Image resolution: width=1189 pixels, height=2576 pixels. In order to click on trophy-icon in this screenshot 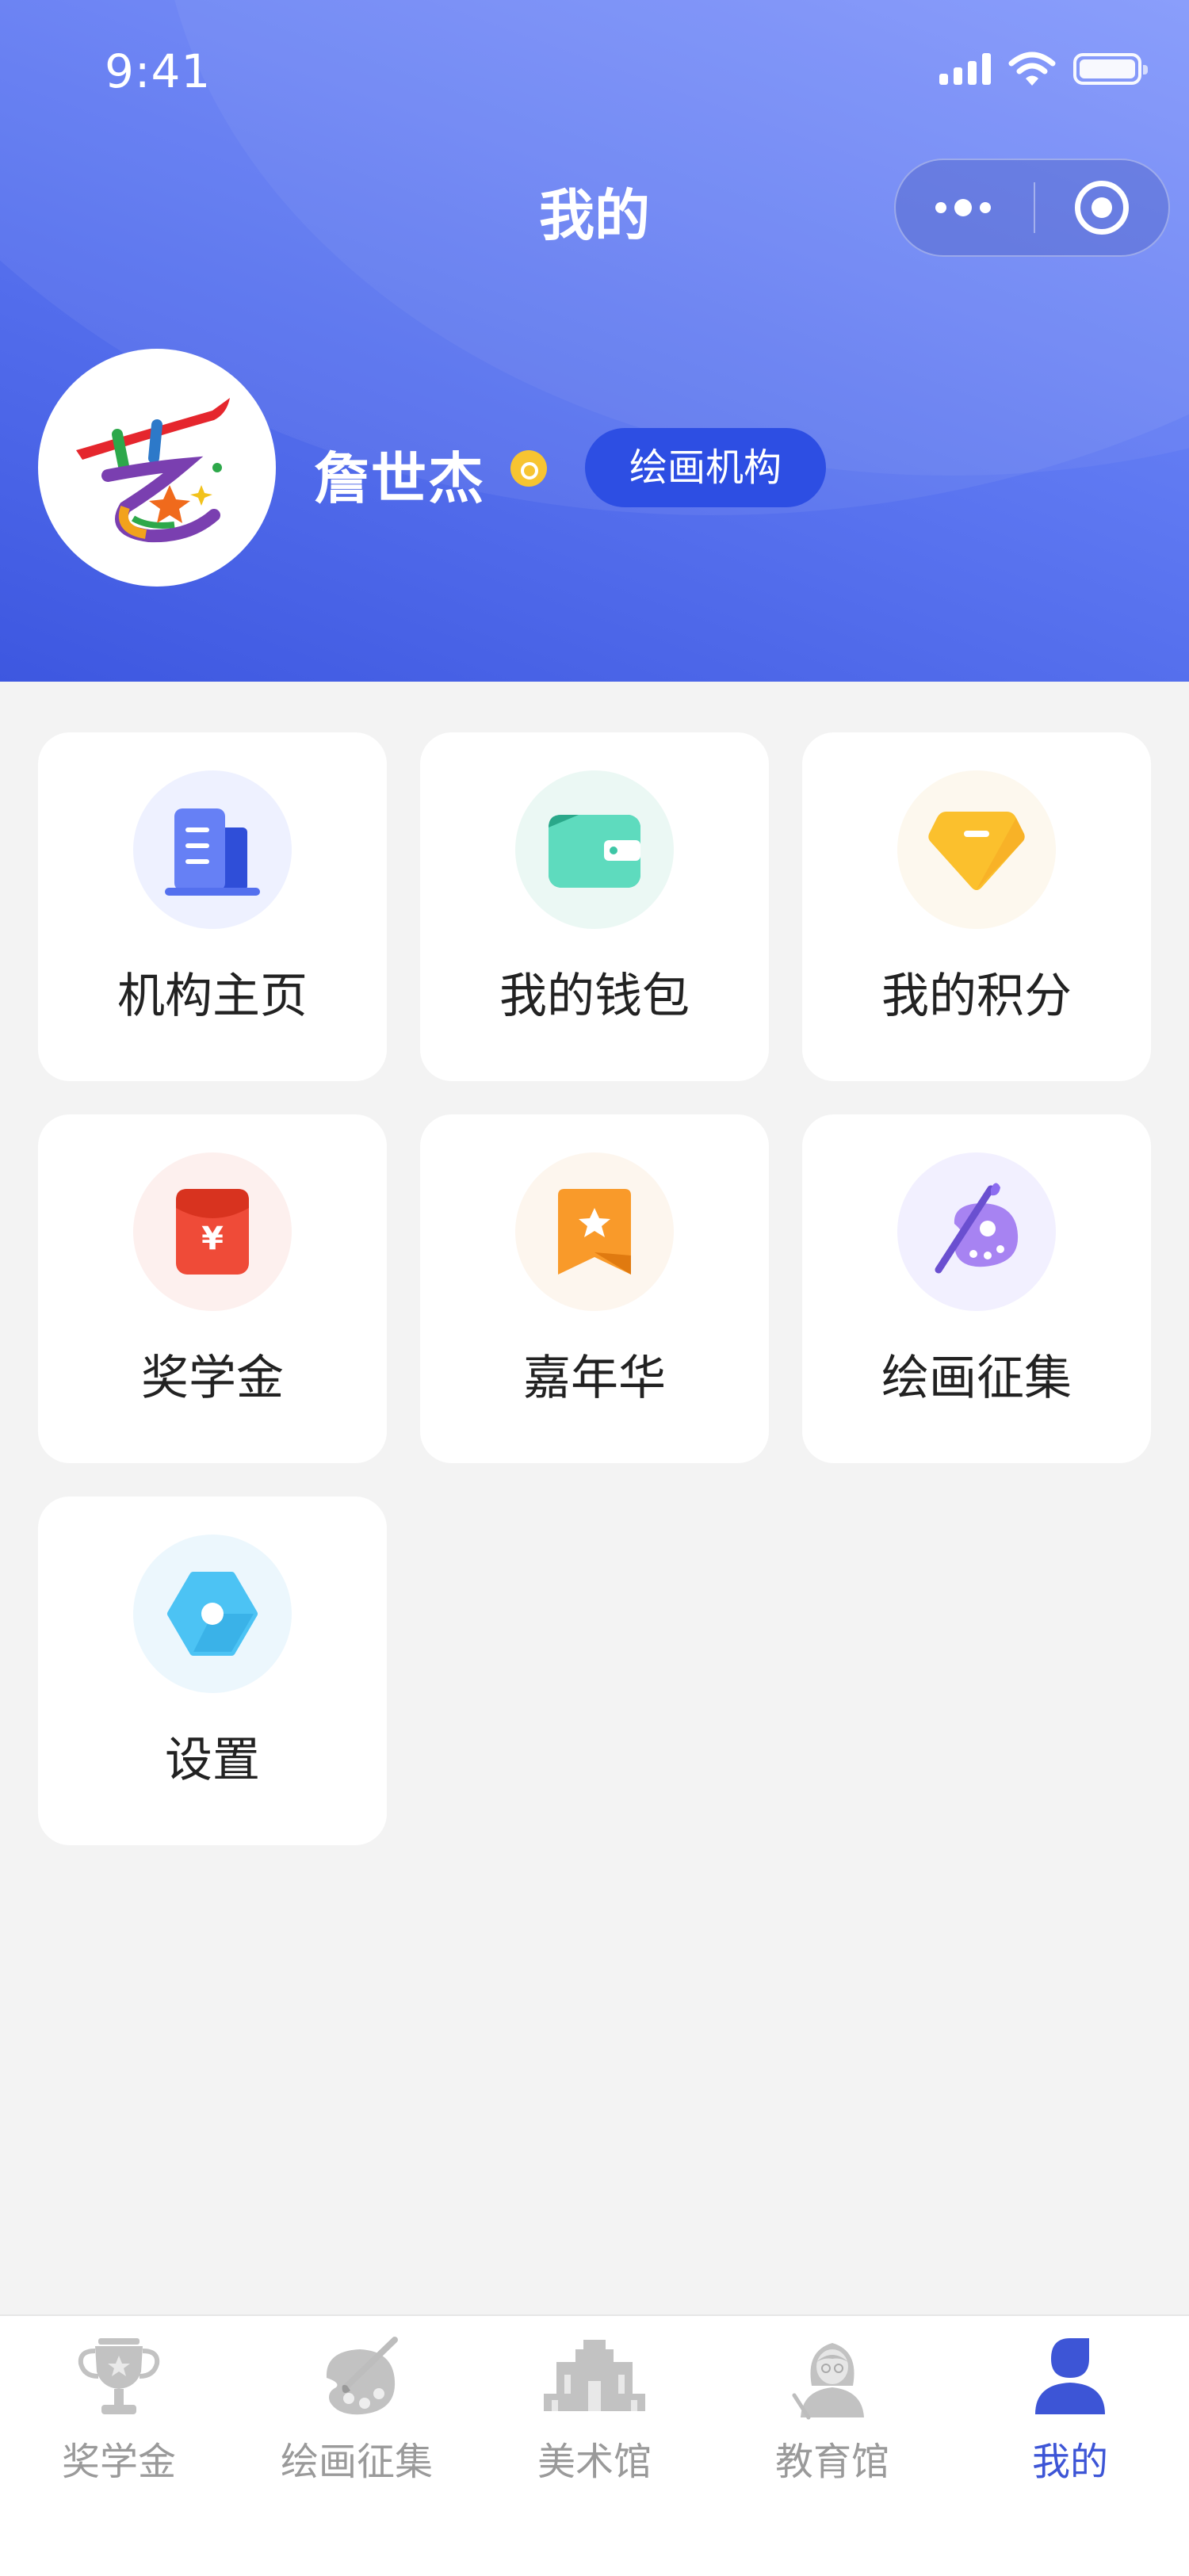, I will do `click(119, 2376)`.